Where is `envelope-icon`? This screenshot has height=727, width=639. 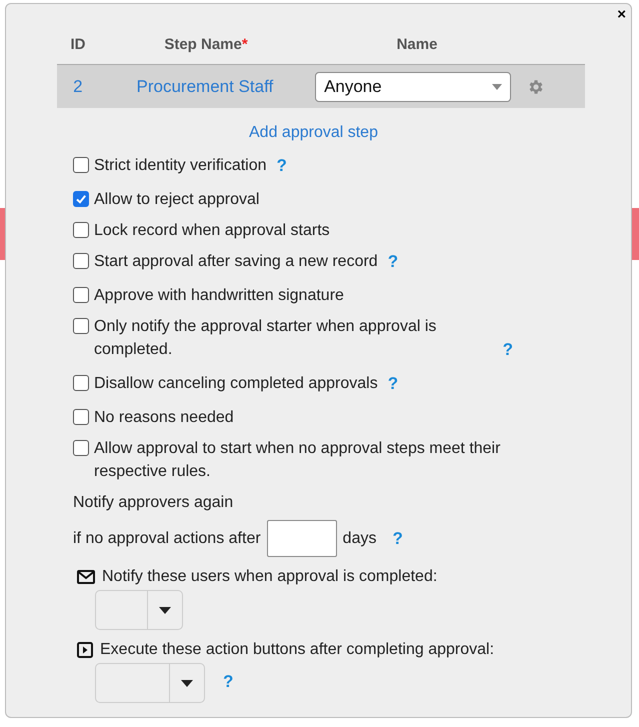
envelope-icon is located at coordinates (86, 577).